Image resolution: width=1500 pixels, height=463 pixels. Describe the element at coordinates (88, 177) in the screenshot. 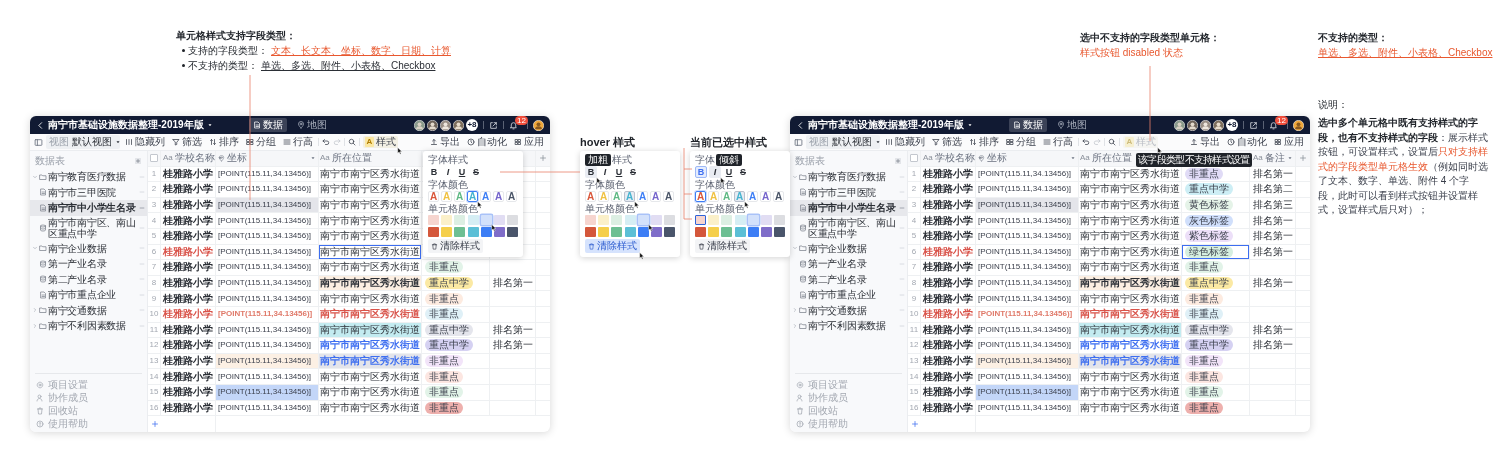

I see `sidebar-item: 南宁教育医疗数据` at that location.